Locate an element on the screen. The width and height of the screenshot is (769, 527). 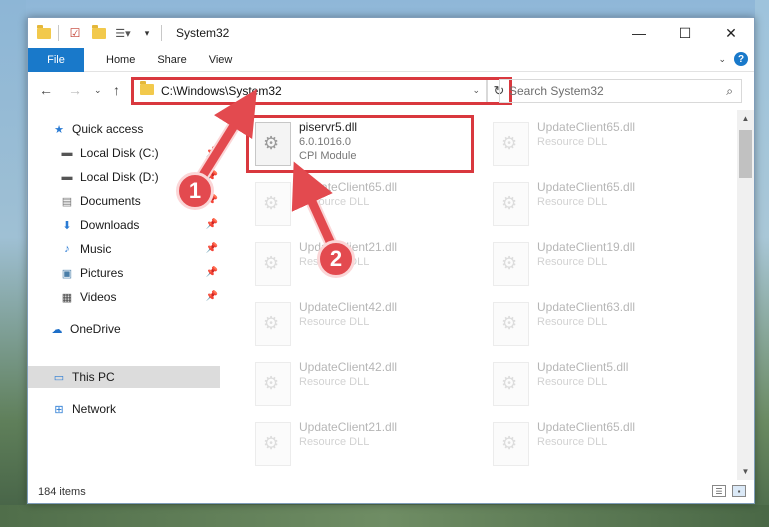
ribbon-right-controls: ⌄ ? is located at coordinates (733, 59).